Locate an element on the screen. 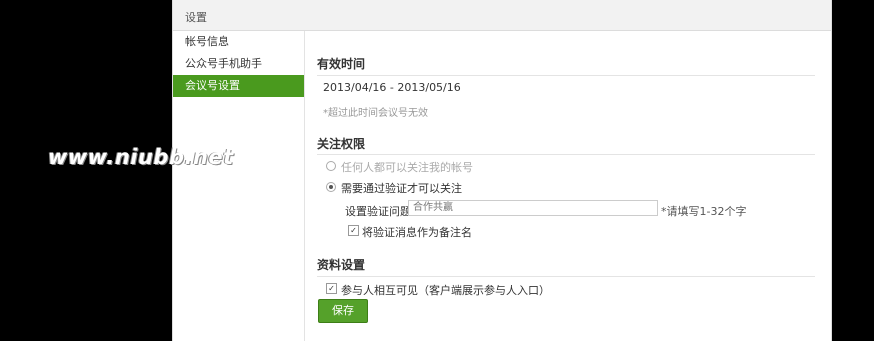 Image resolution: width=874 pixels, height=341 pixels. option-verify-label: 需要通过验证才可以关注 is located at coordinates (401, 188).